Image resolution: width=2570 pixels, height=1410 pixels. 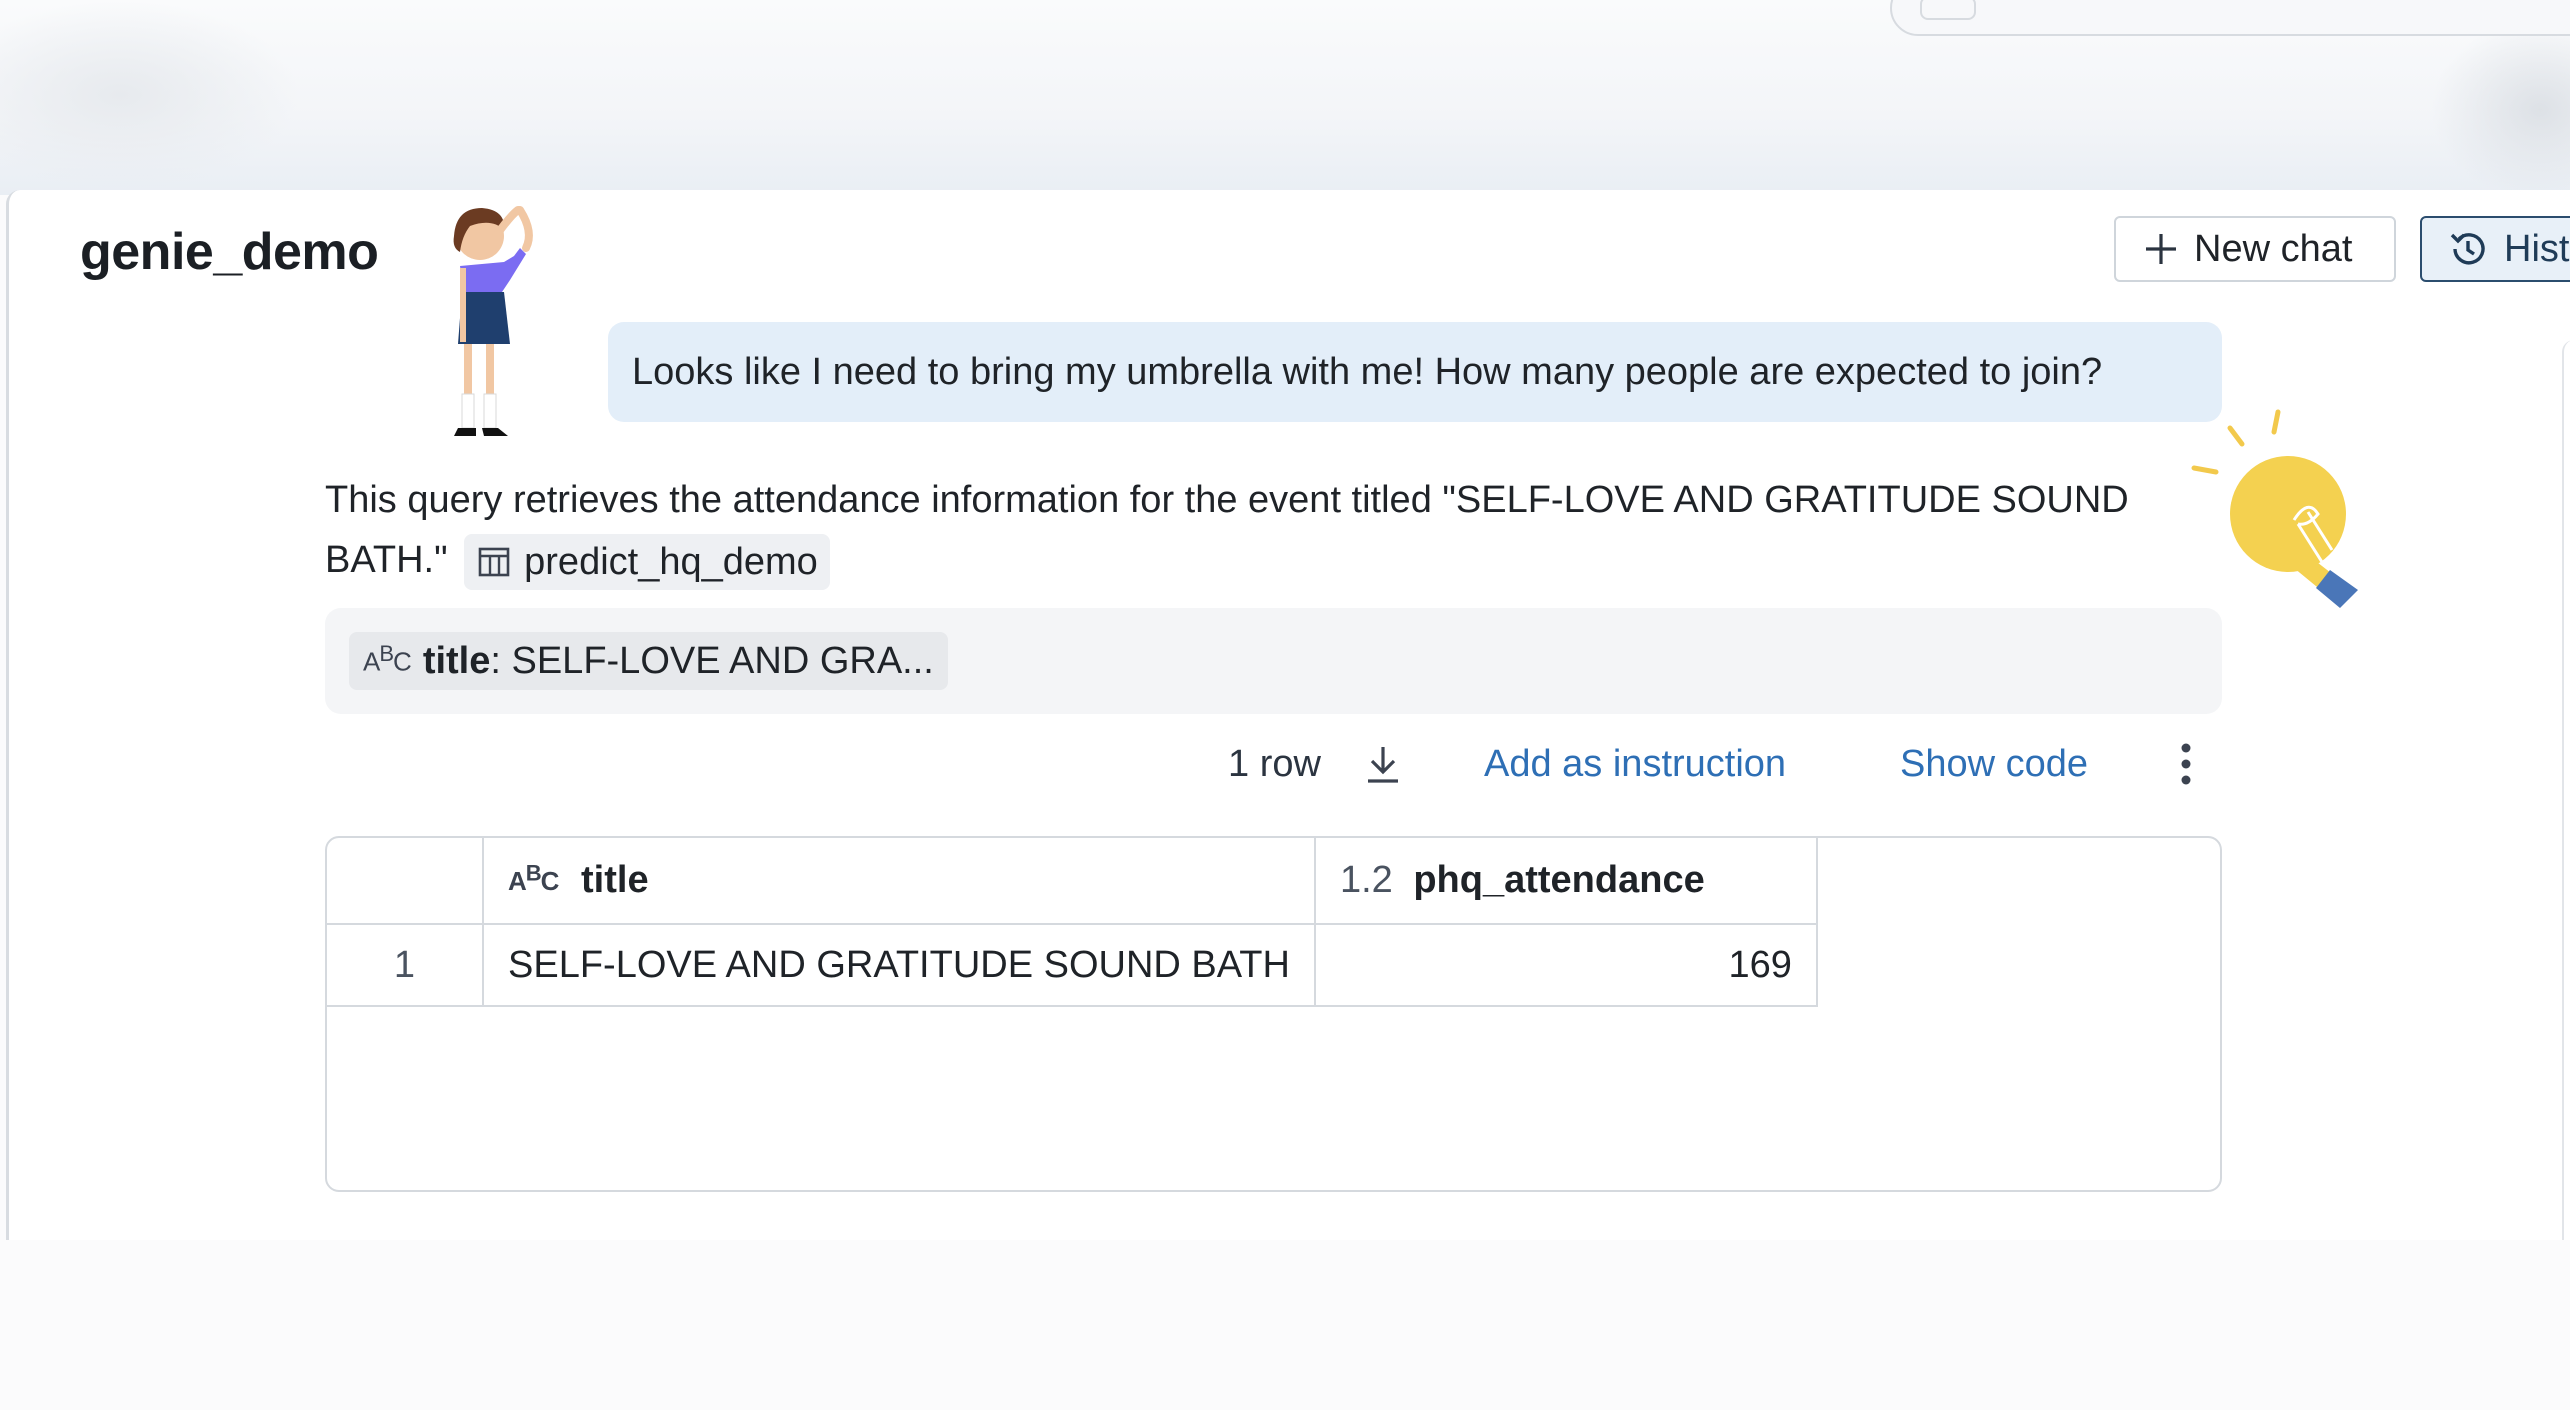 I want to click on column-header-phq-attendance: 1.2 phq_attendance, so click(x=1566, y=881).